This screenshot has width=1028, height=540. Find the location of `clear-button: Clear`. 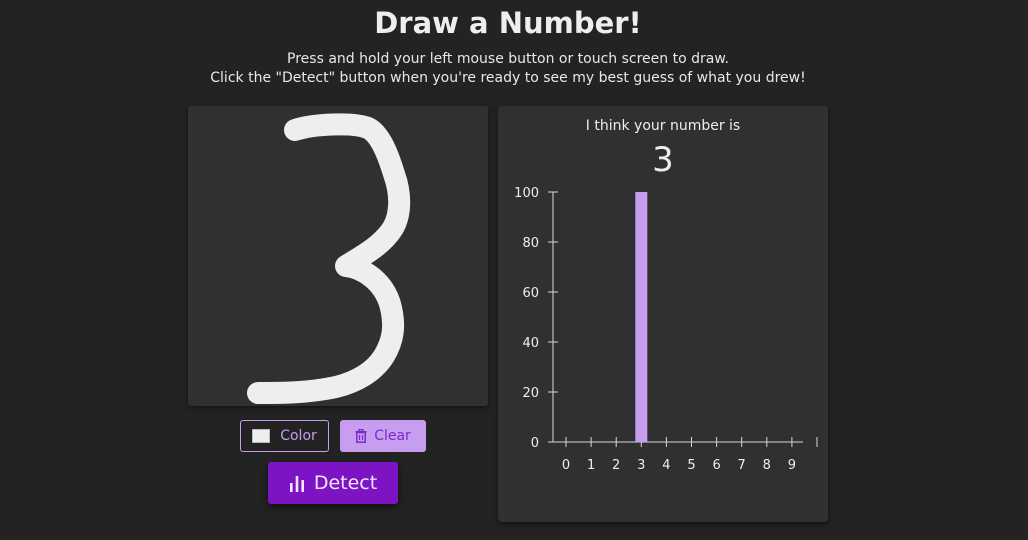

clear-button: Clear is located at coordinates (383, 436).